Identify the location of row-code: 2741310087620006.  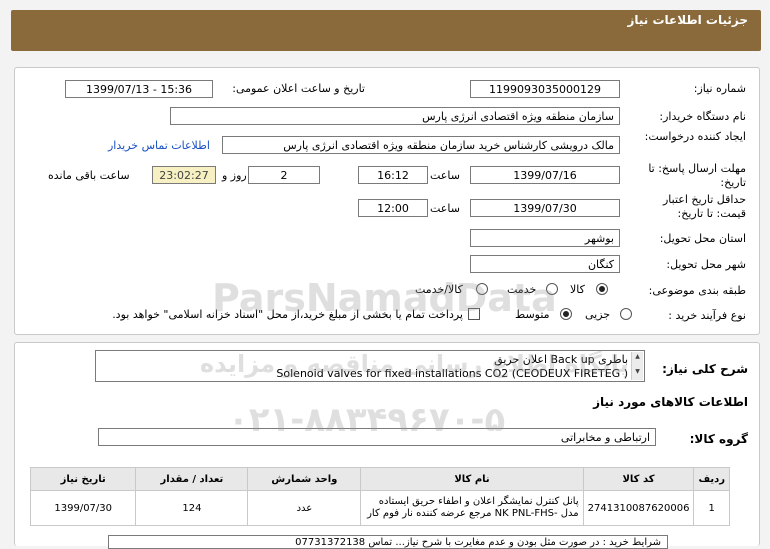
(638, 508).